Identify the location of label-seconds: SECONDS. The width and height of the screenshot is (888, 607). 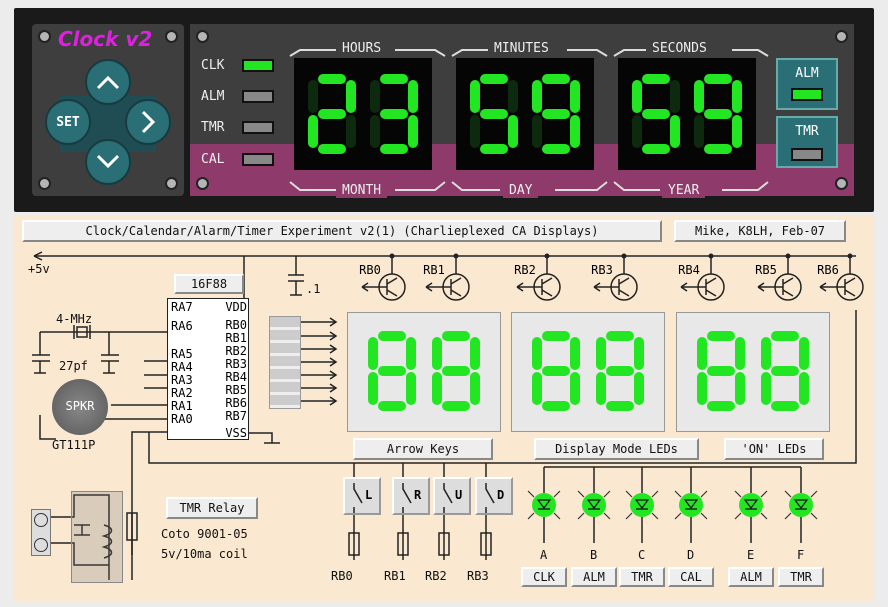
(679, 48).